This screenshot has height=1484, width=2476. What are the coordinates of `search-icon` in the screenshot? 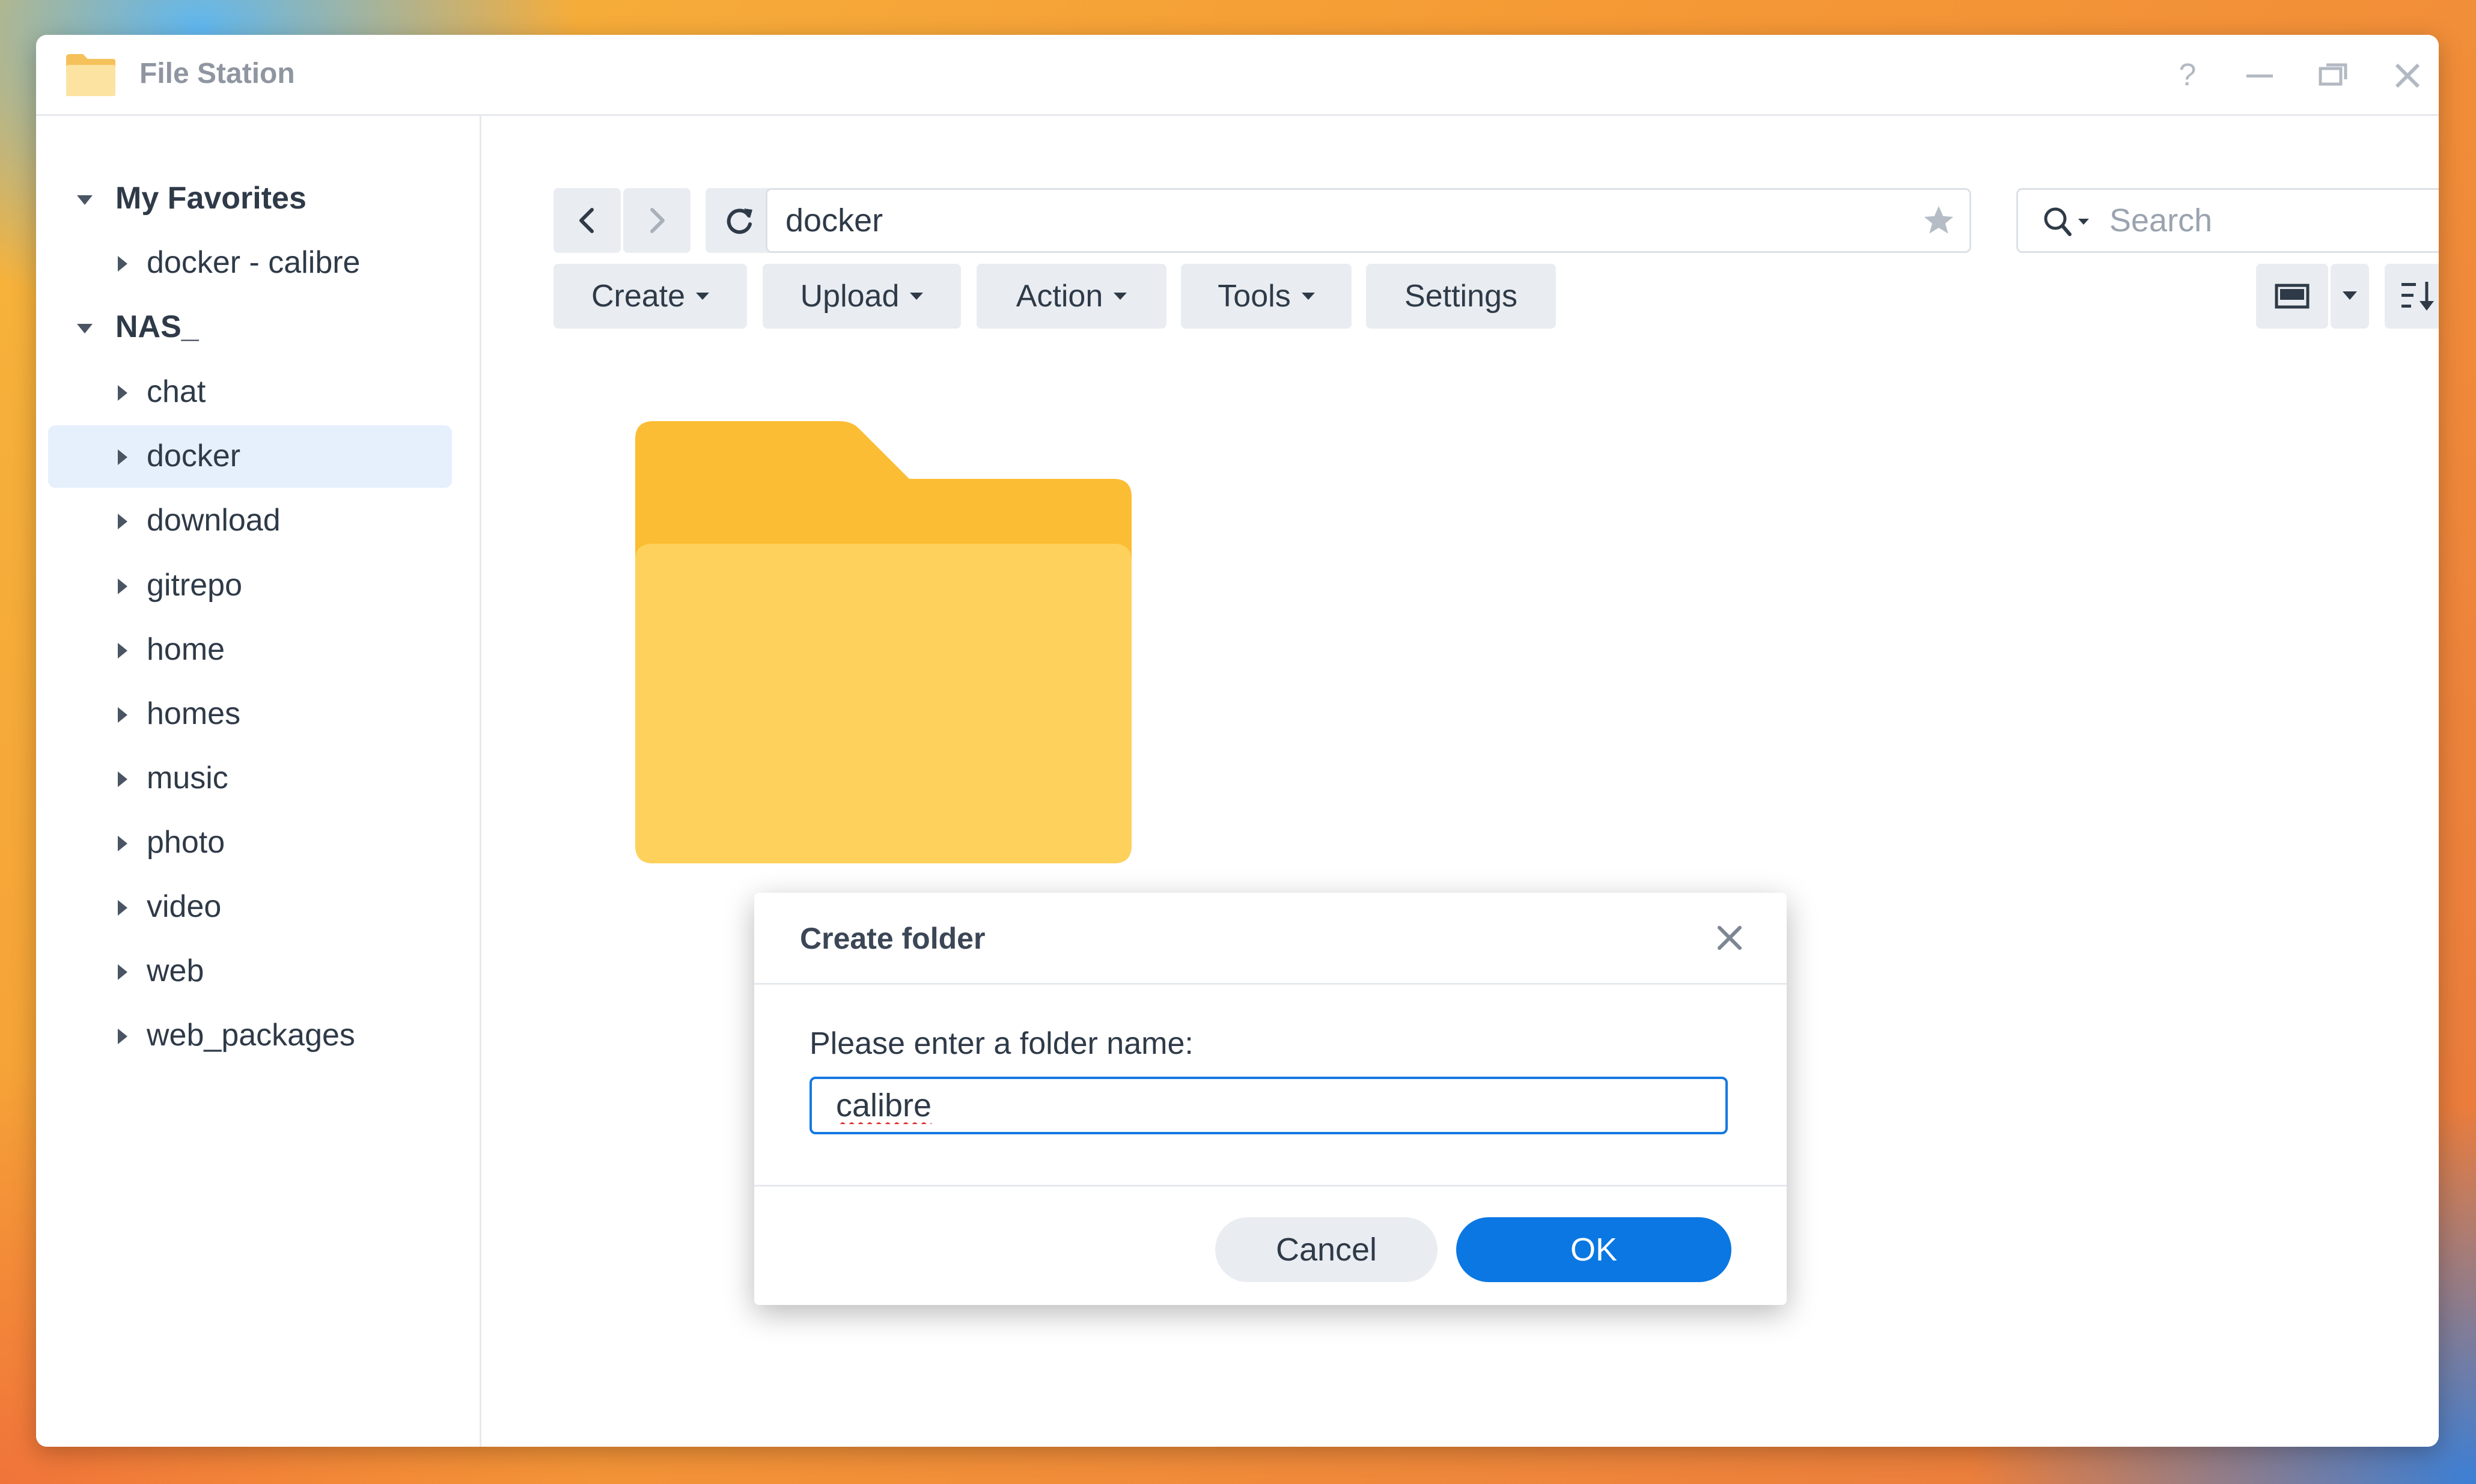 It's located at (2068, 221).